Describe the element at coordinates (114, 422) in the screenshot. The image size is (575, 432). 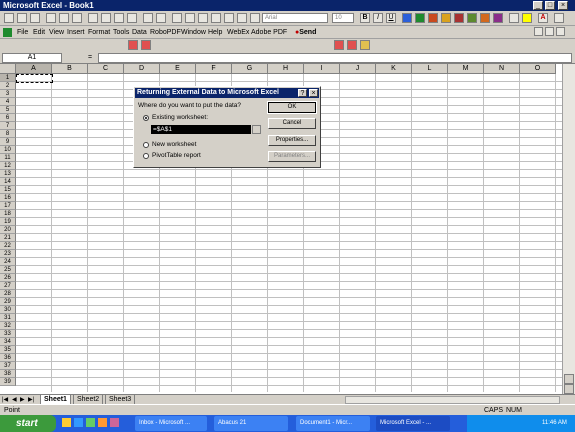
I see `quicklaunch-5-icon` at that location.